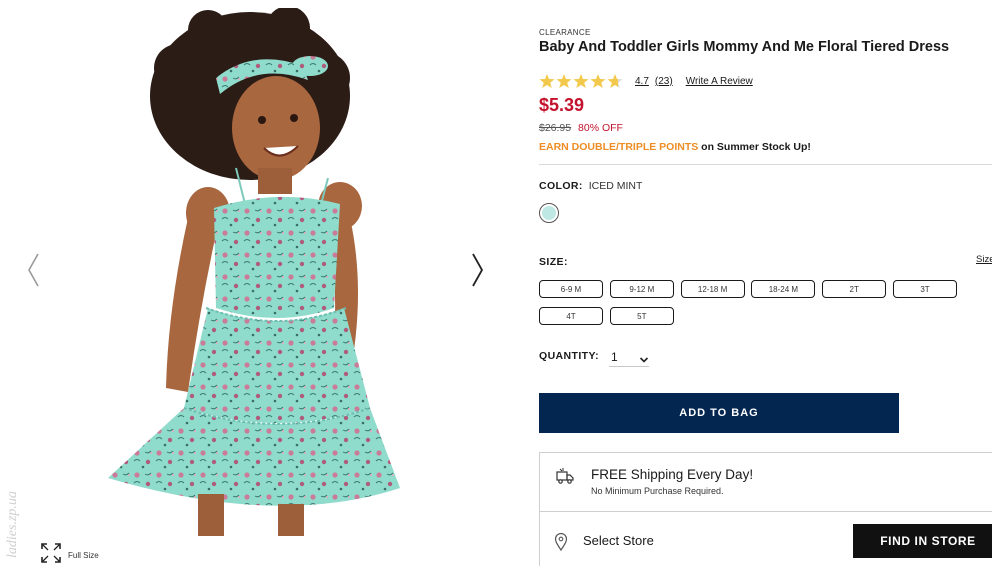 The image size is (992, 566). What do you see at coordinates (34, 270) in the screenshot?
I see `chevron-left-icon` at bounding box center [34, 270].